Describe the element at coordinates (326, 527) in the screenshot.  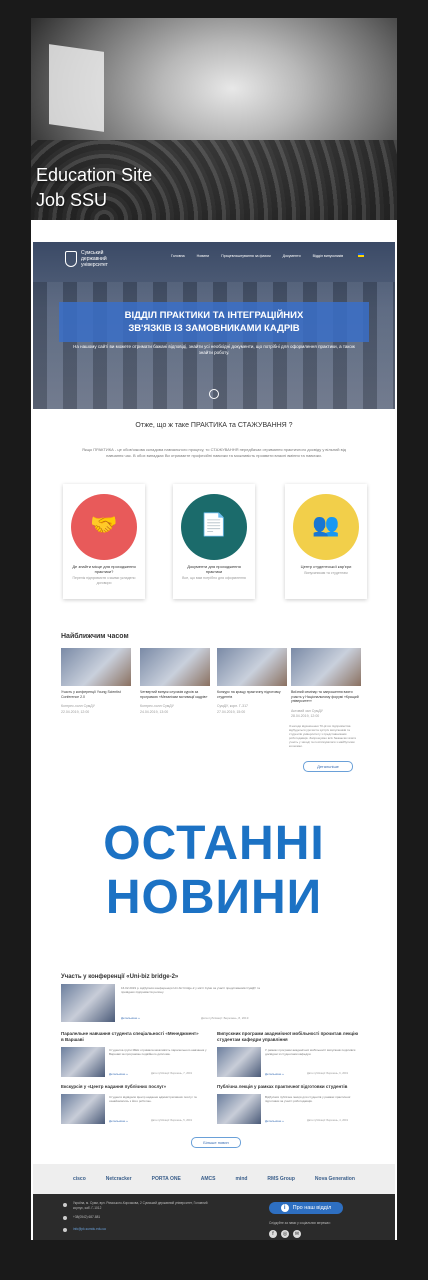
I see `career-network-icon: 👥` at that location.